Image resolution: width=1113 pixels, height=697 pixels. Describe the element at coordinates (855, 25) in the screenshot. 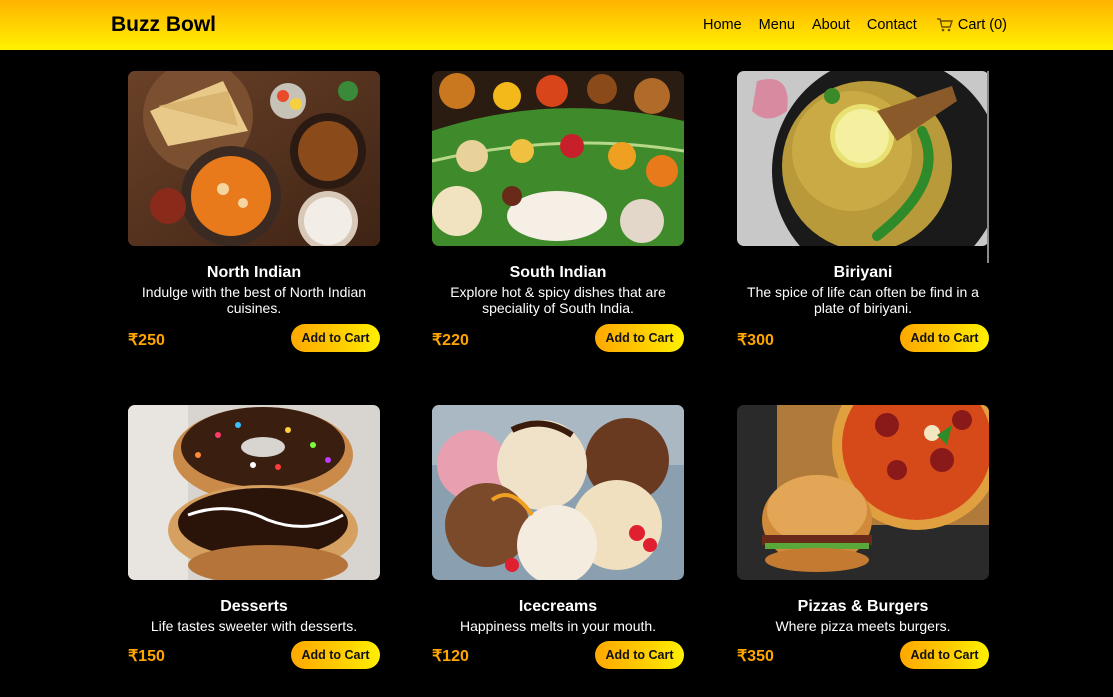

I see `nav-links: Home Menu About Contact Cart (0)` at that location.